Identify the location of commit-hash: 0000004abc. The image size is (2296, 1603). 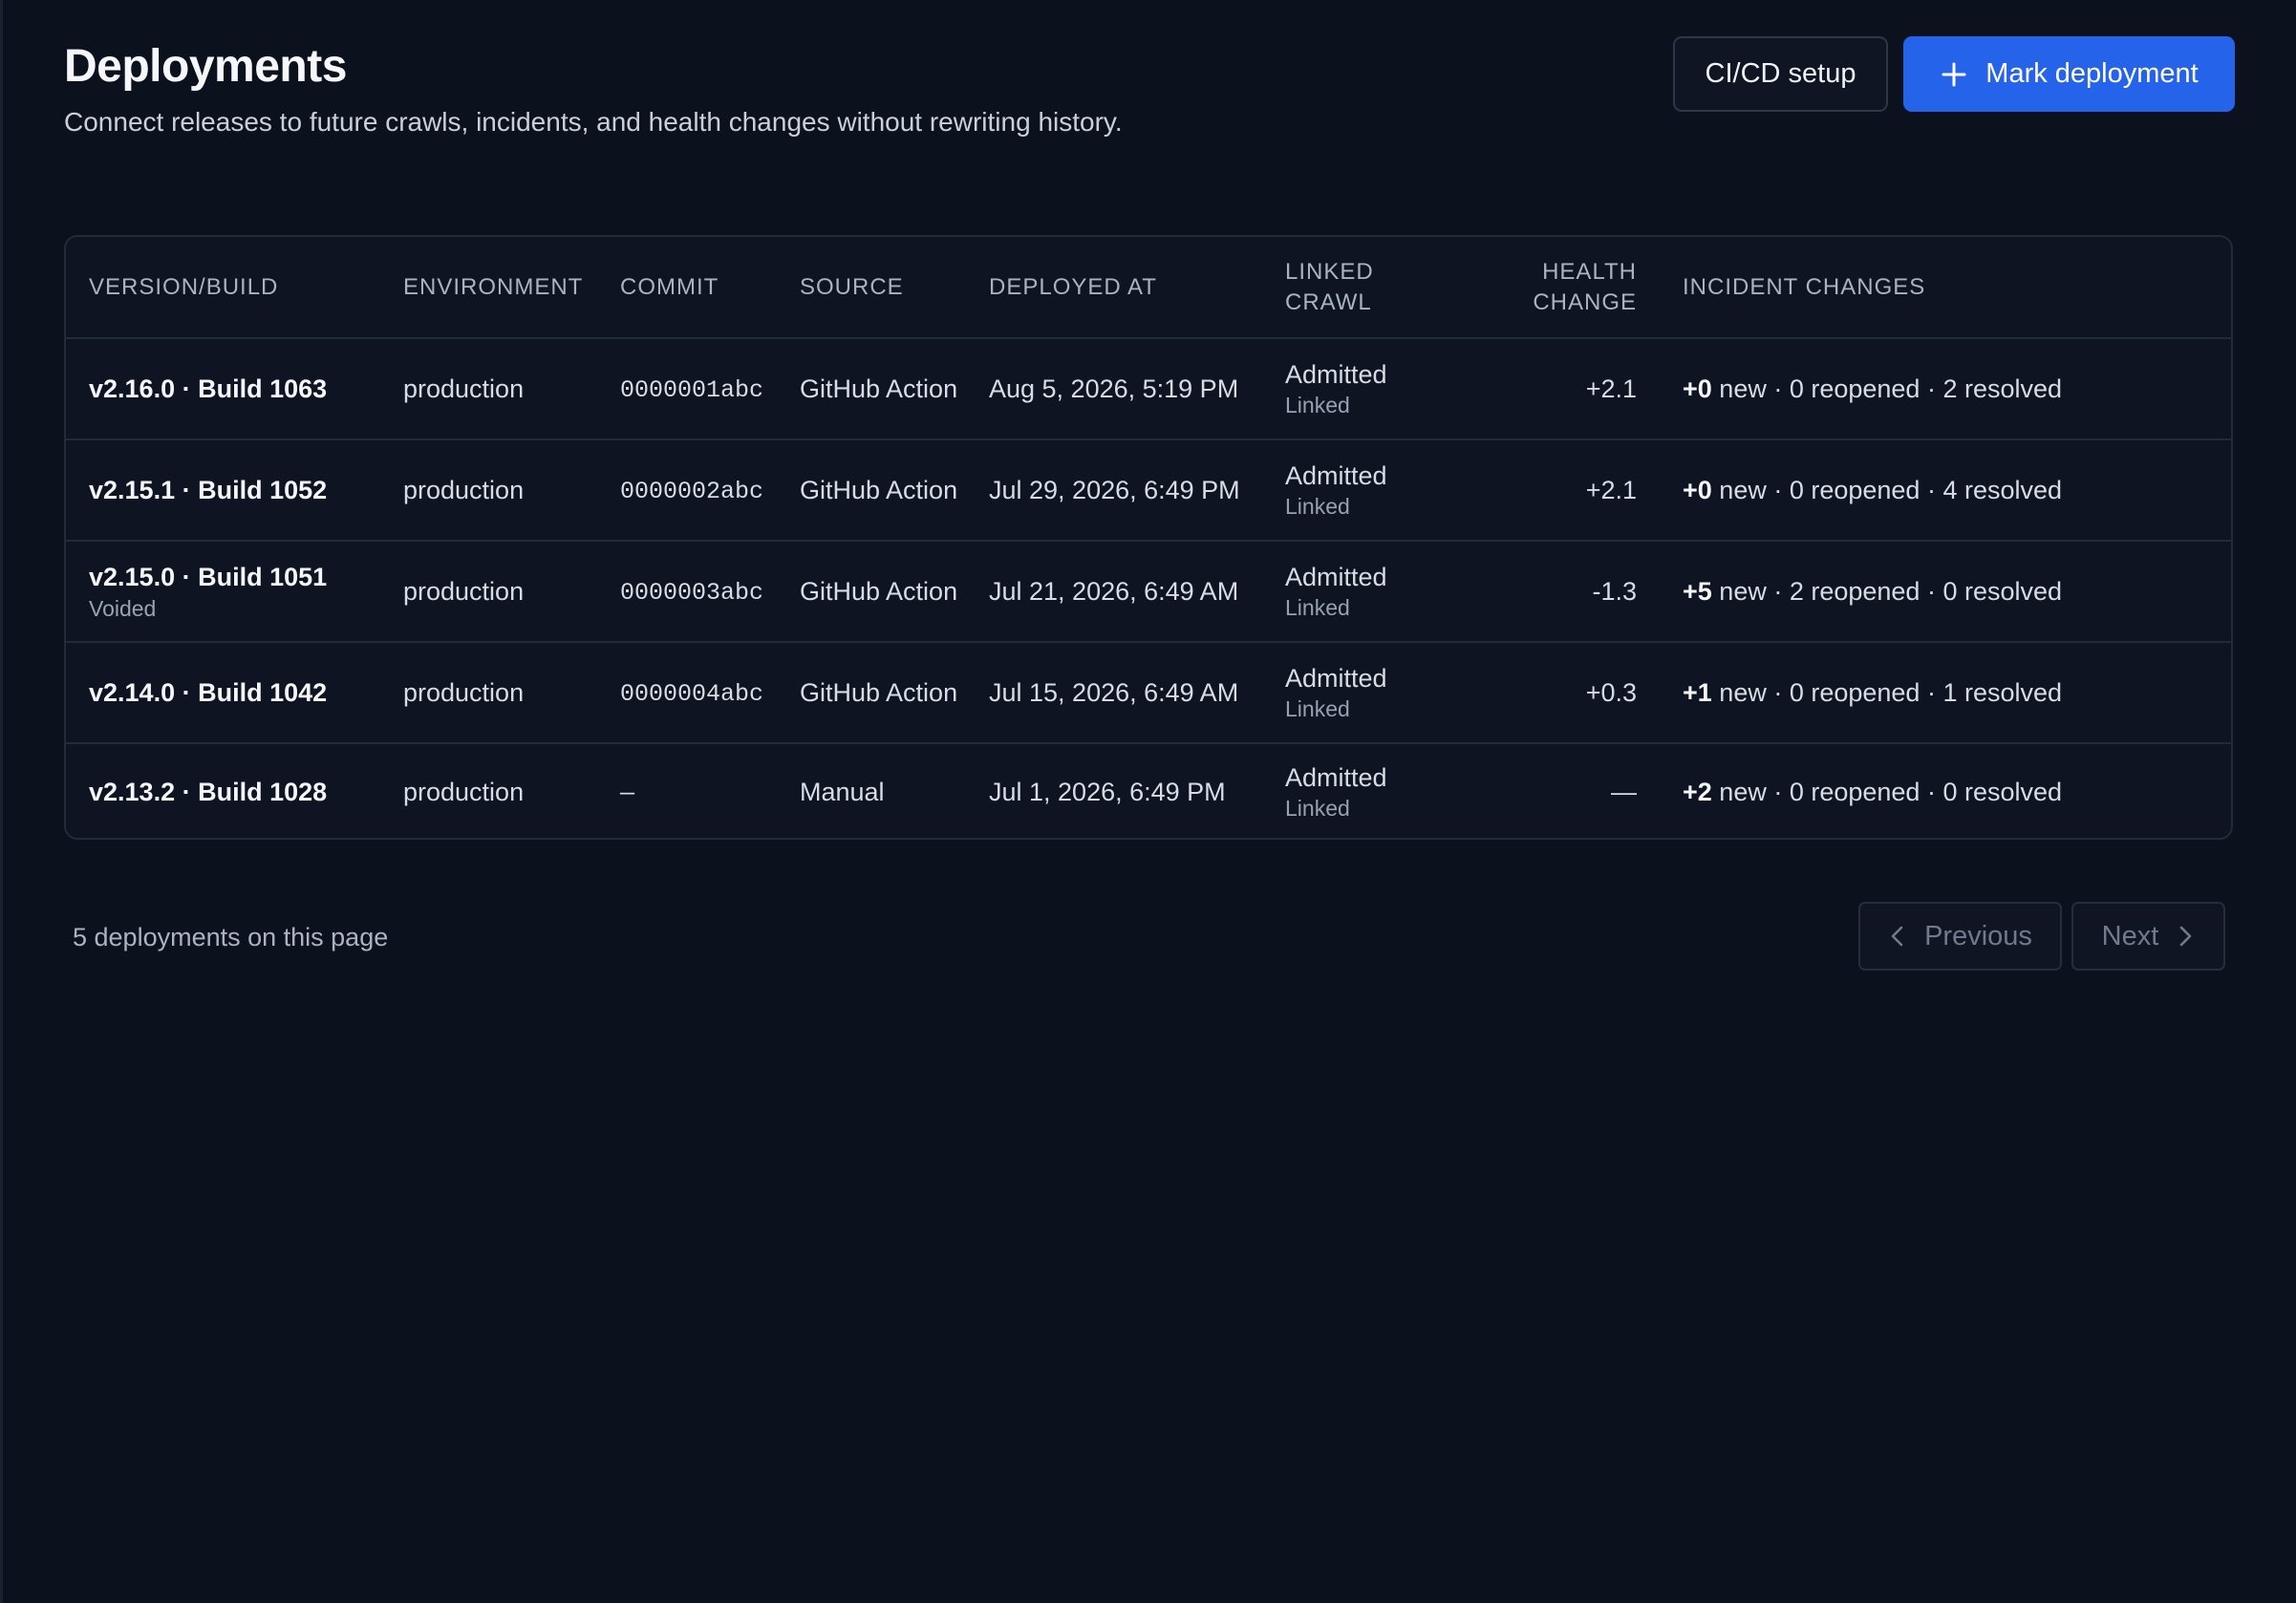
(692, 693).